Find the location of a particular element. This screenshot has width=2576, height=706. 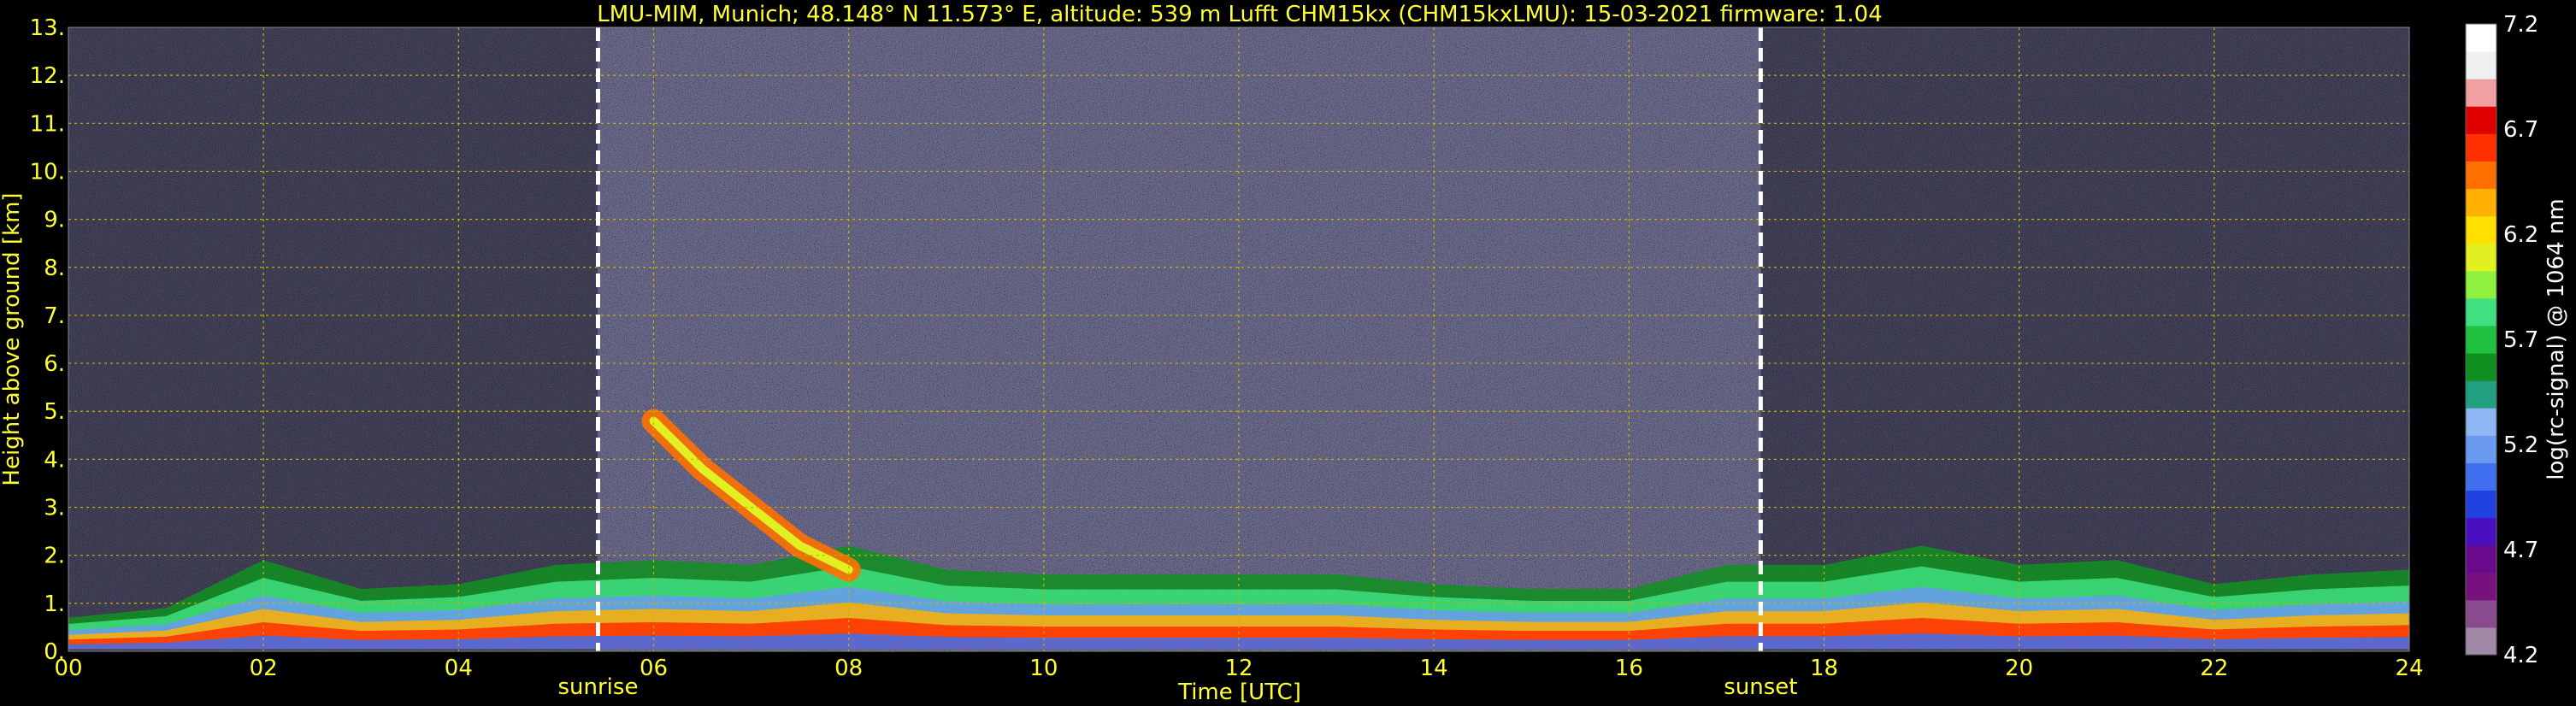

colorbar-tick-label: 5.2 is located at coordinates (2520, 445).